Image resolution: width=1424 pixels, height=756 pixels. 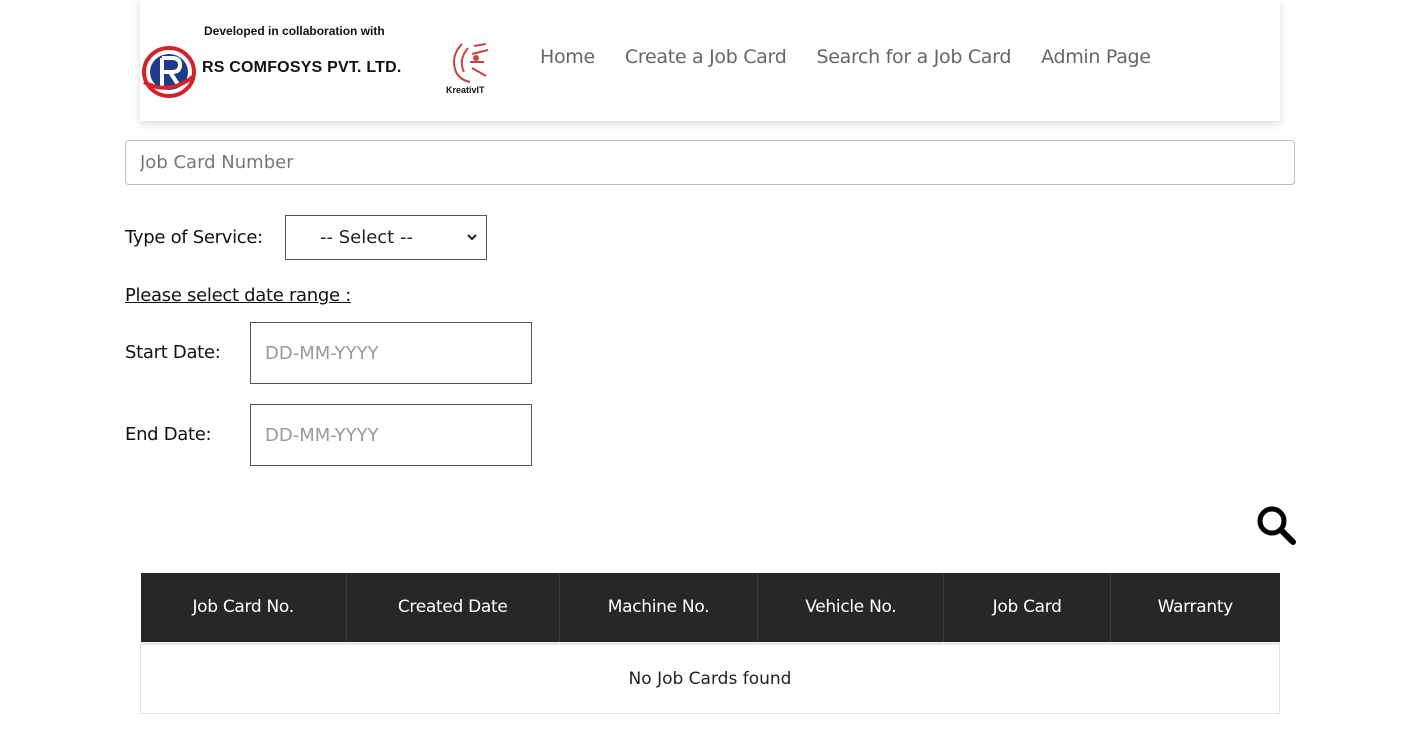 I want to click on end-date-input, so click(x=391, y=435).